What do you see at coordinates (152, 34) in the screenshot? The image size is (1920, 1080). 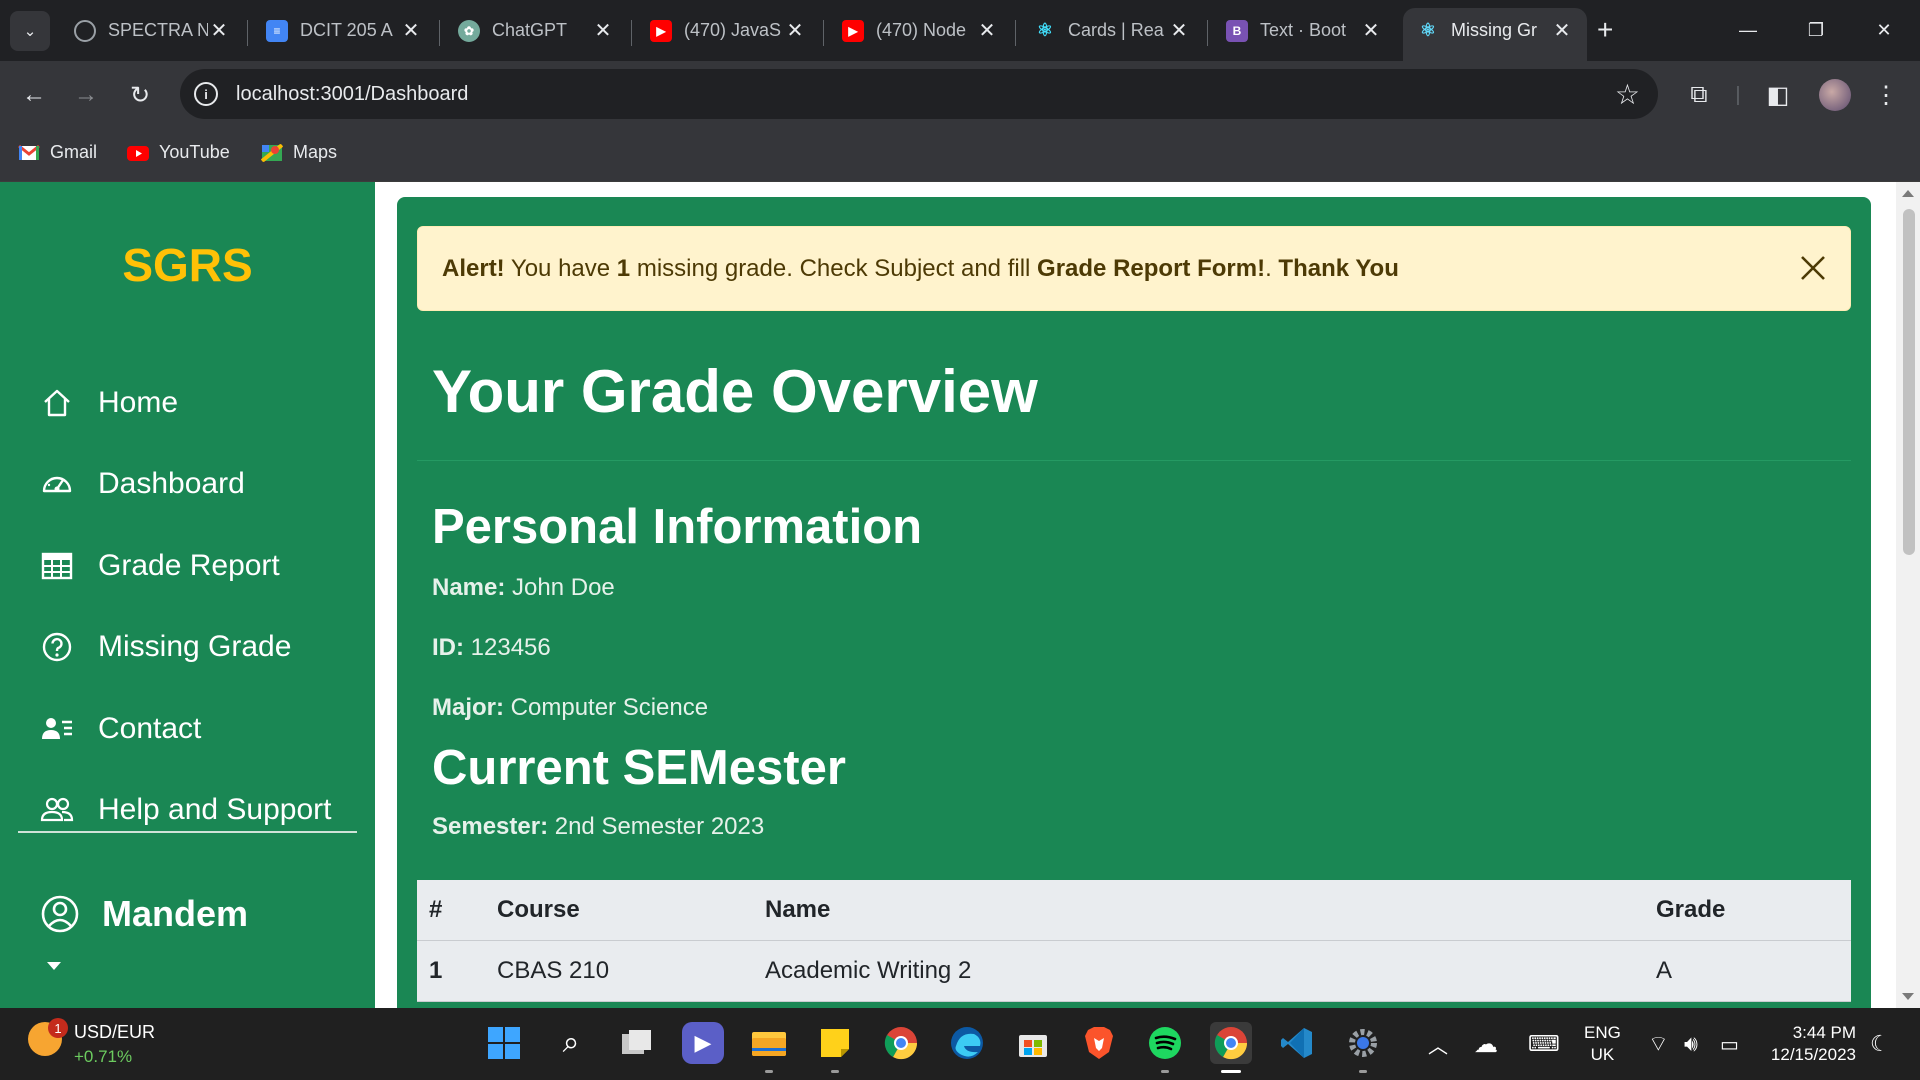 I see `tab-spectra: SPECTRA N ✕` at bounding box center [152, 34].